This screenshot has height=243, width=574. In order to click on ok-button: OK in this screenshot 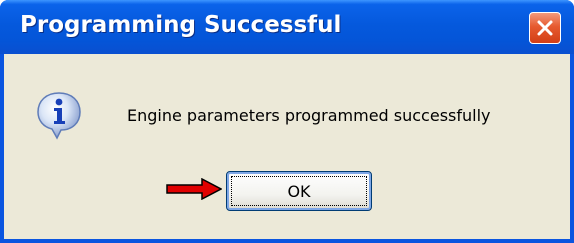, I will do `click(299, 191)`.